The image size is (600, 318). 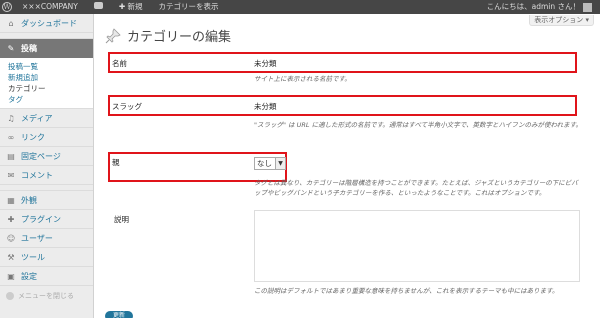 I want to click on parent-select: なし ▼, so click(x=270, y=163).